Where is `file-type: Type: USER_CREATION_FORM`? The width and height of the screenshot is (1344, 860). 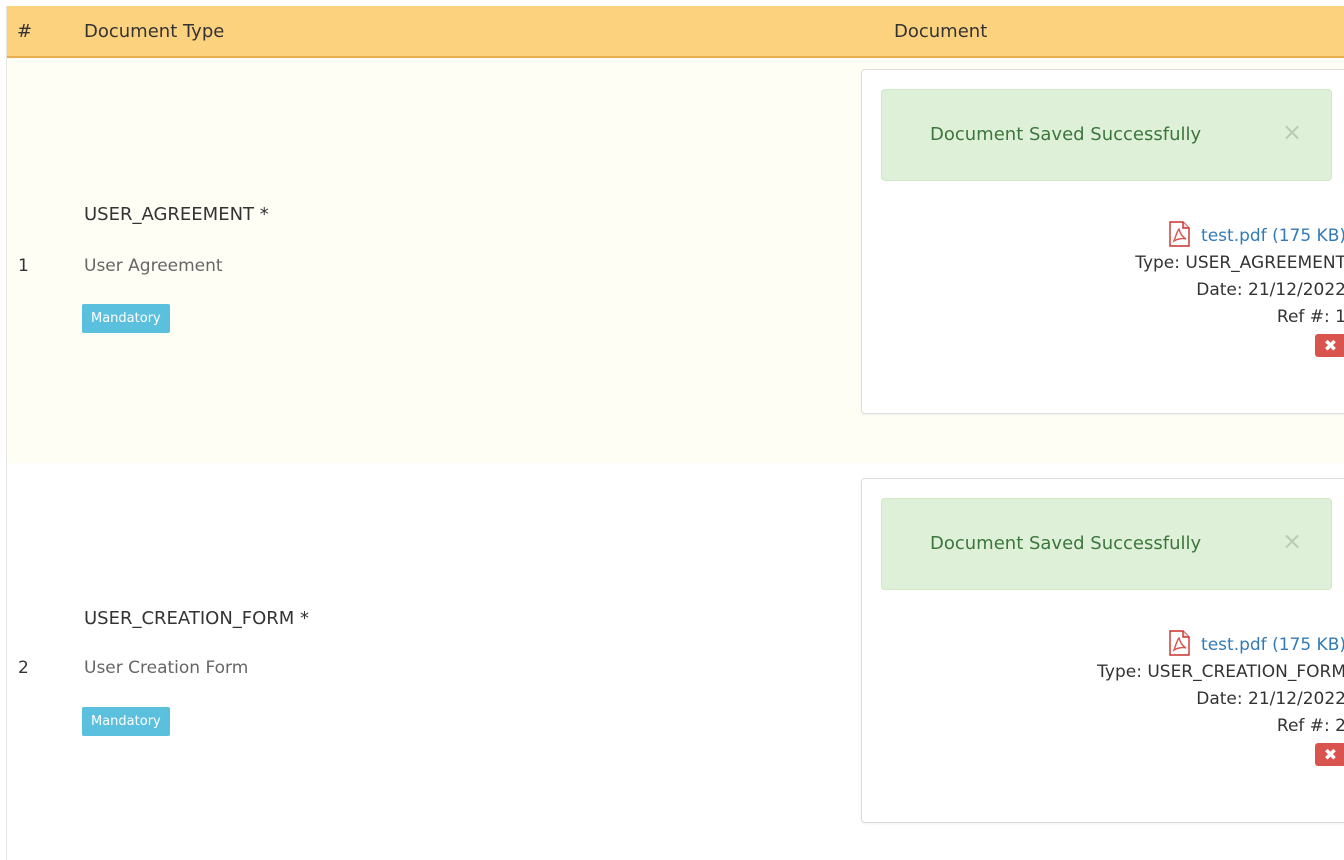
file-type: Type: USER_CREATION_FORM is located at coordinates (1220, 672).